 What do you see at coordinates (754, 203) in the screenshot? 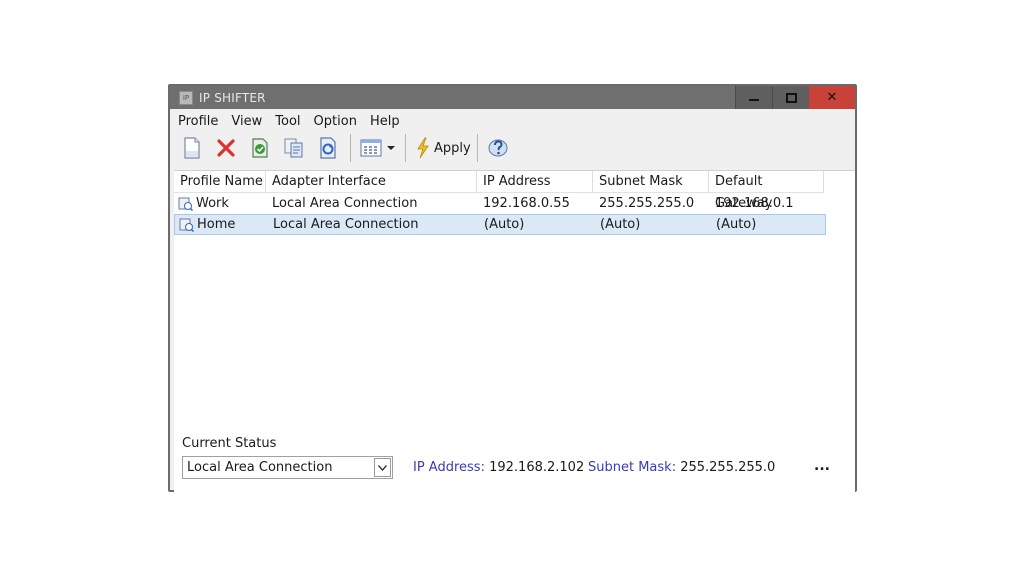
I see `gateway-cell: 192.168.0.1` at bounding box center [754, 203].